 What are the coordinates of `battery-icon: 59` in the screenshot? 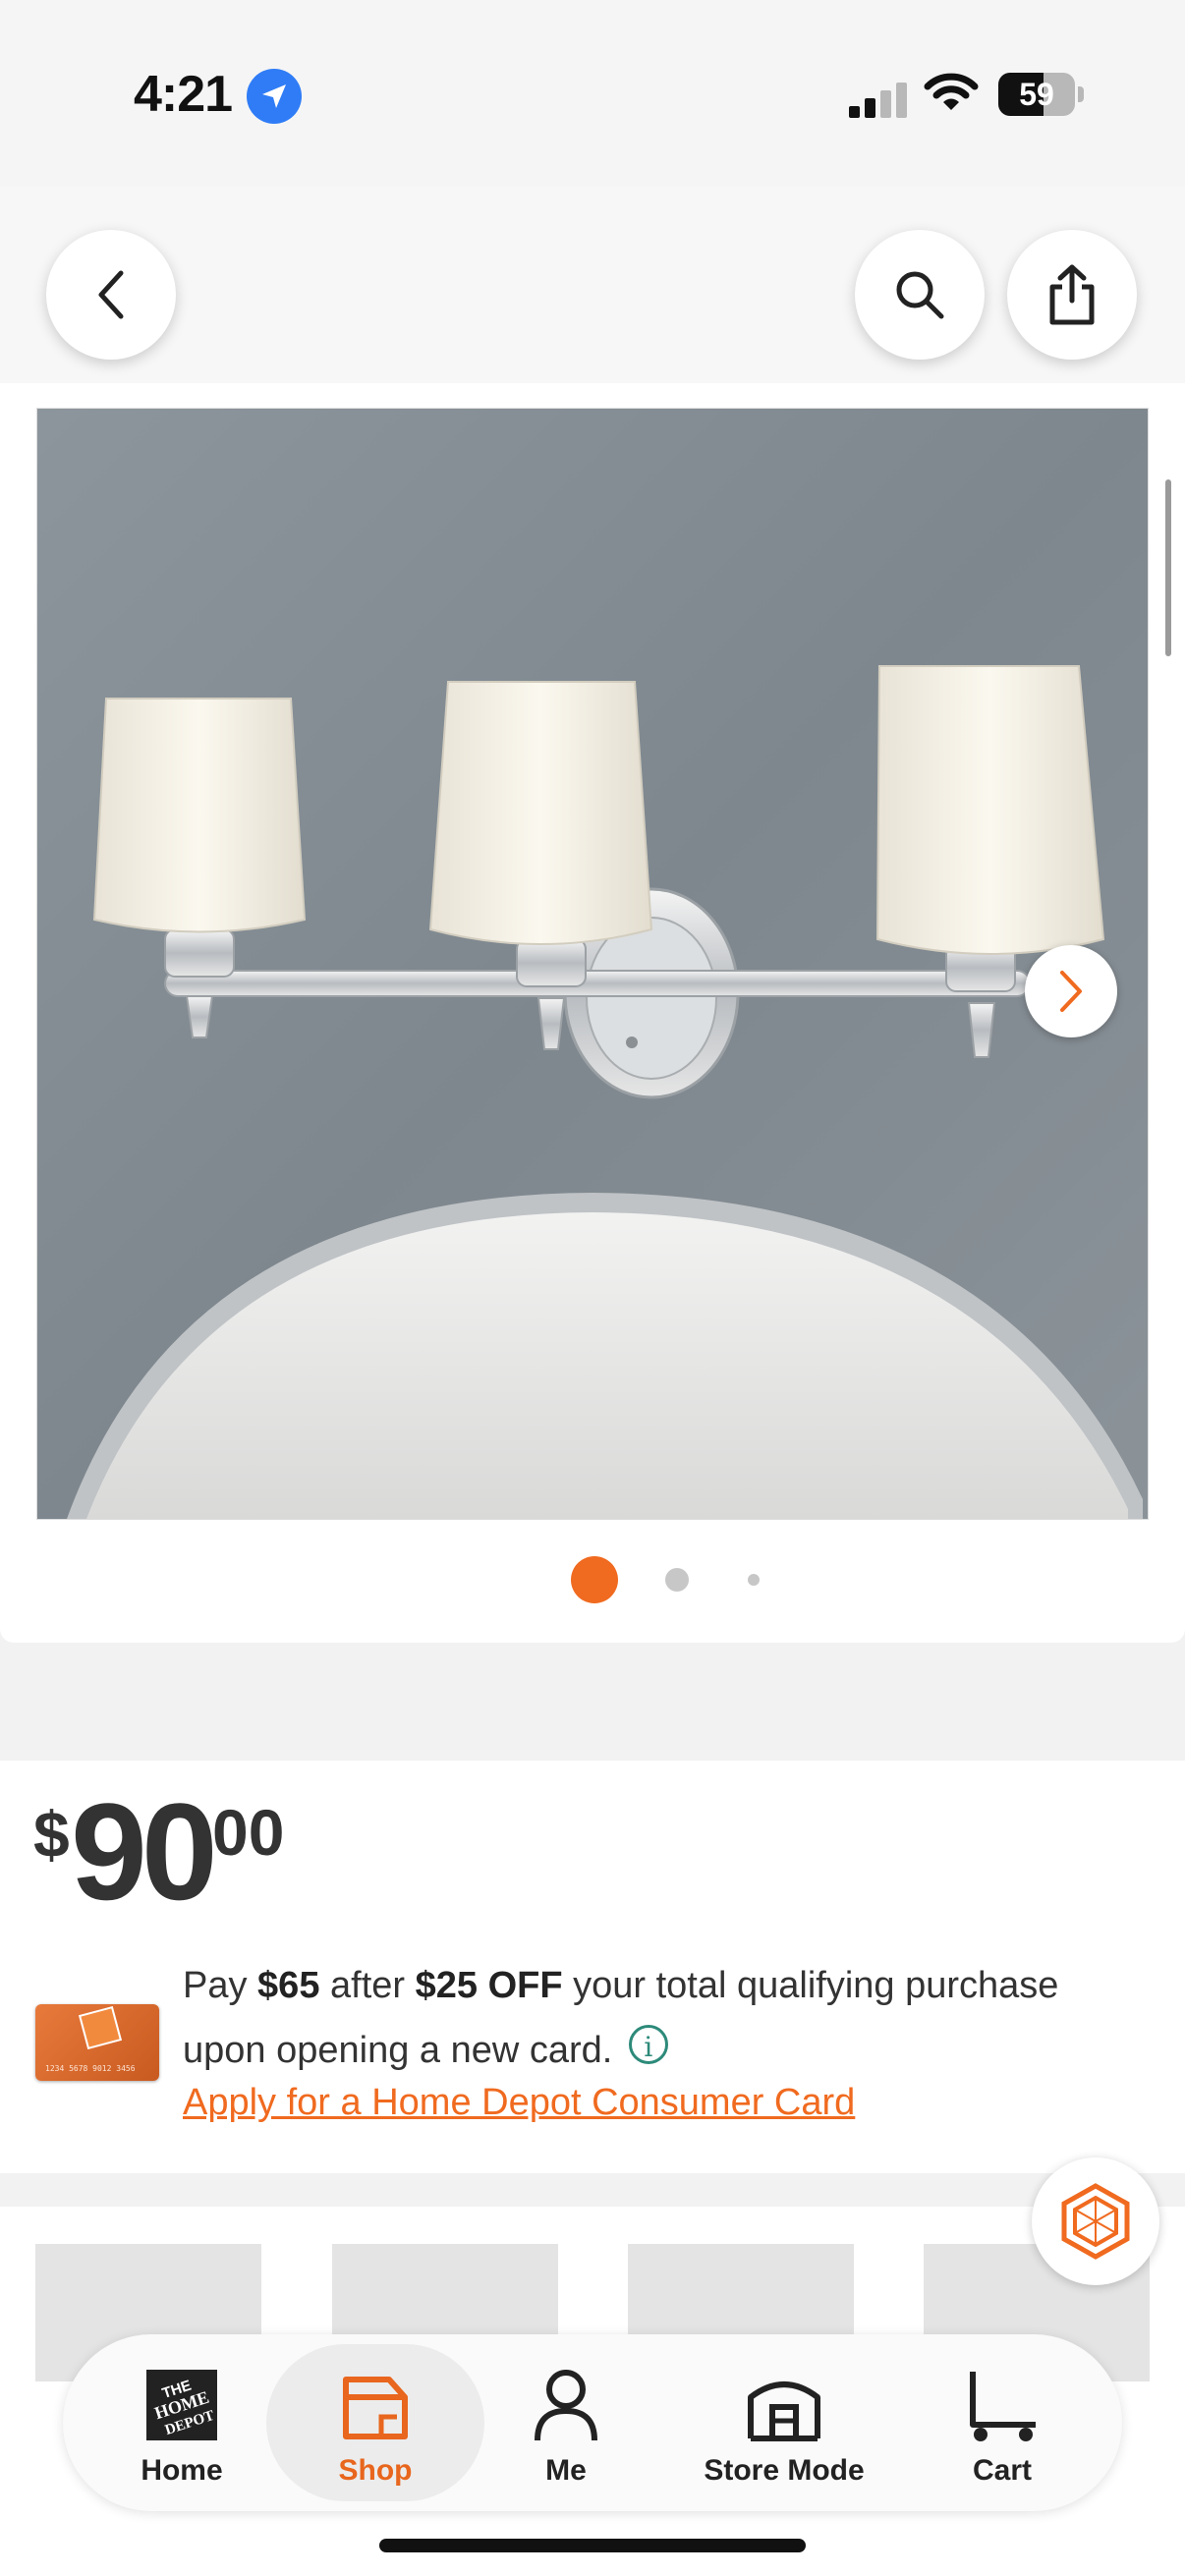 It's located at (1037, 94).